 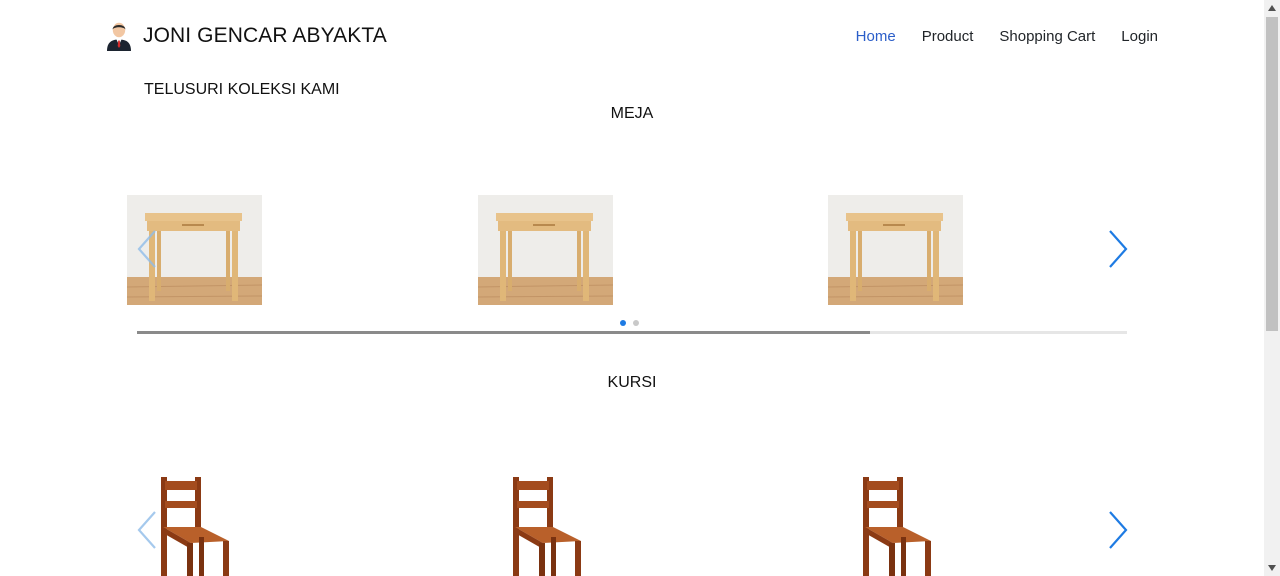 What do you see at coordinates (1133, 37) in the screenshot?
I see `nav-login: Login` at bounding box center [1133, 37].